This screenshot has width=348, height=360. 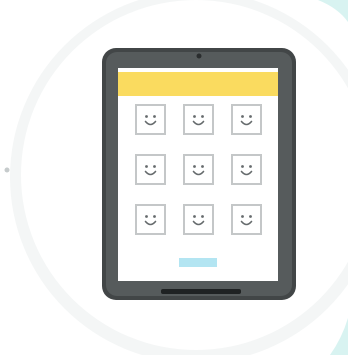 What do you see at coordinates (199, 56) in the screenshot?
I see `camera-icon` at bounding box center [199, 56].